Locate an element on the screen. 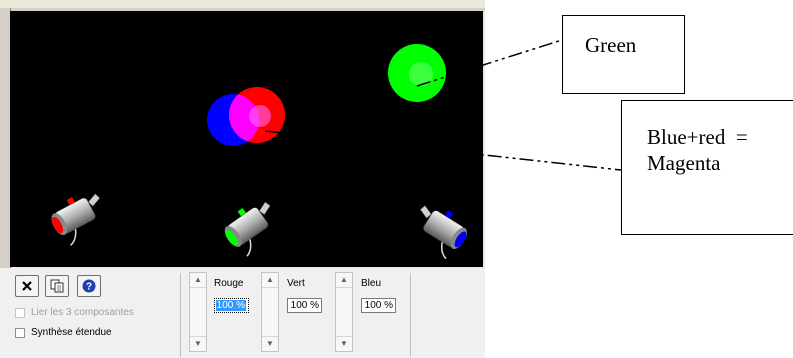 The image size is (793, 358). copy-icon is located at coordinates (57, 286).